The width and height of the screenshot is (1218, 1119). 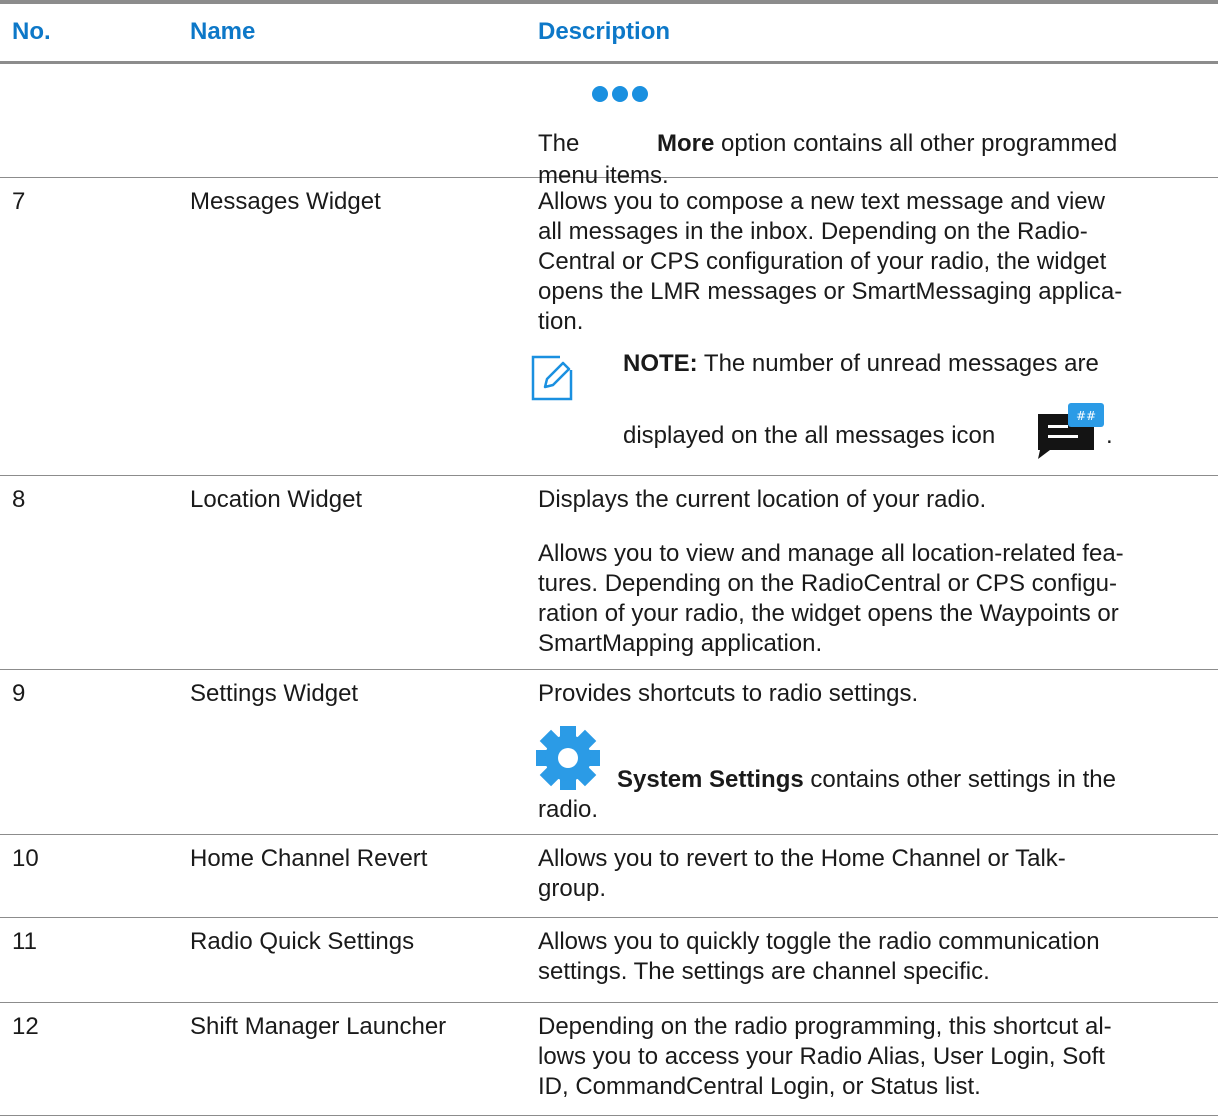 What do you see at coordinates (19, 201) in the screenshot?
I see `row-number: 7` at bounding box center [19, 201].